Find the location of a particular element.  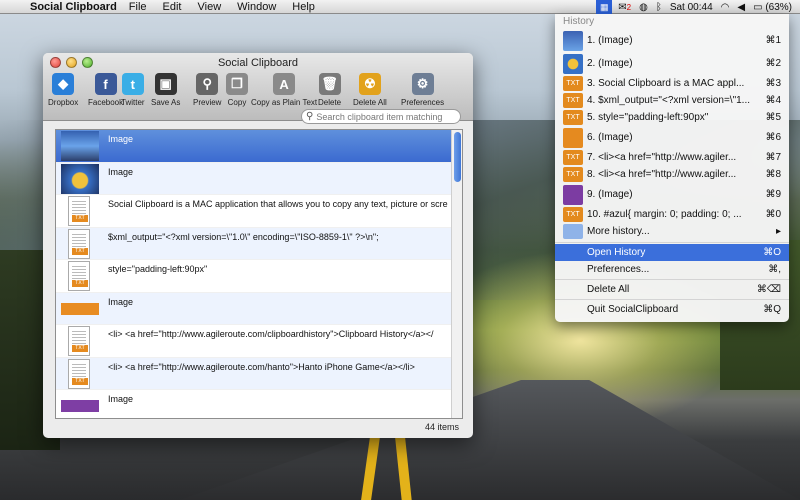

menu-action-delete-all: Delete All ⌘⌫ is located at coordinates (672, 289).